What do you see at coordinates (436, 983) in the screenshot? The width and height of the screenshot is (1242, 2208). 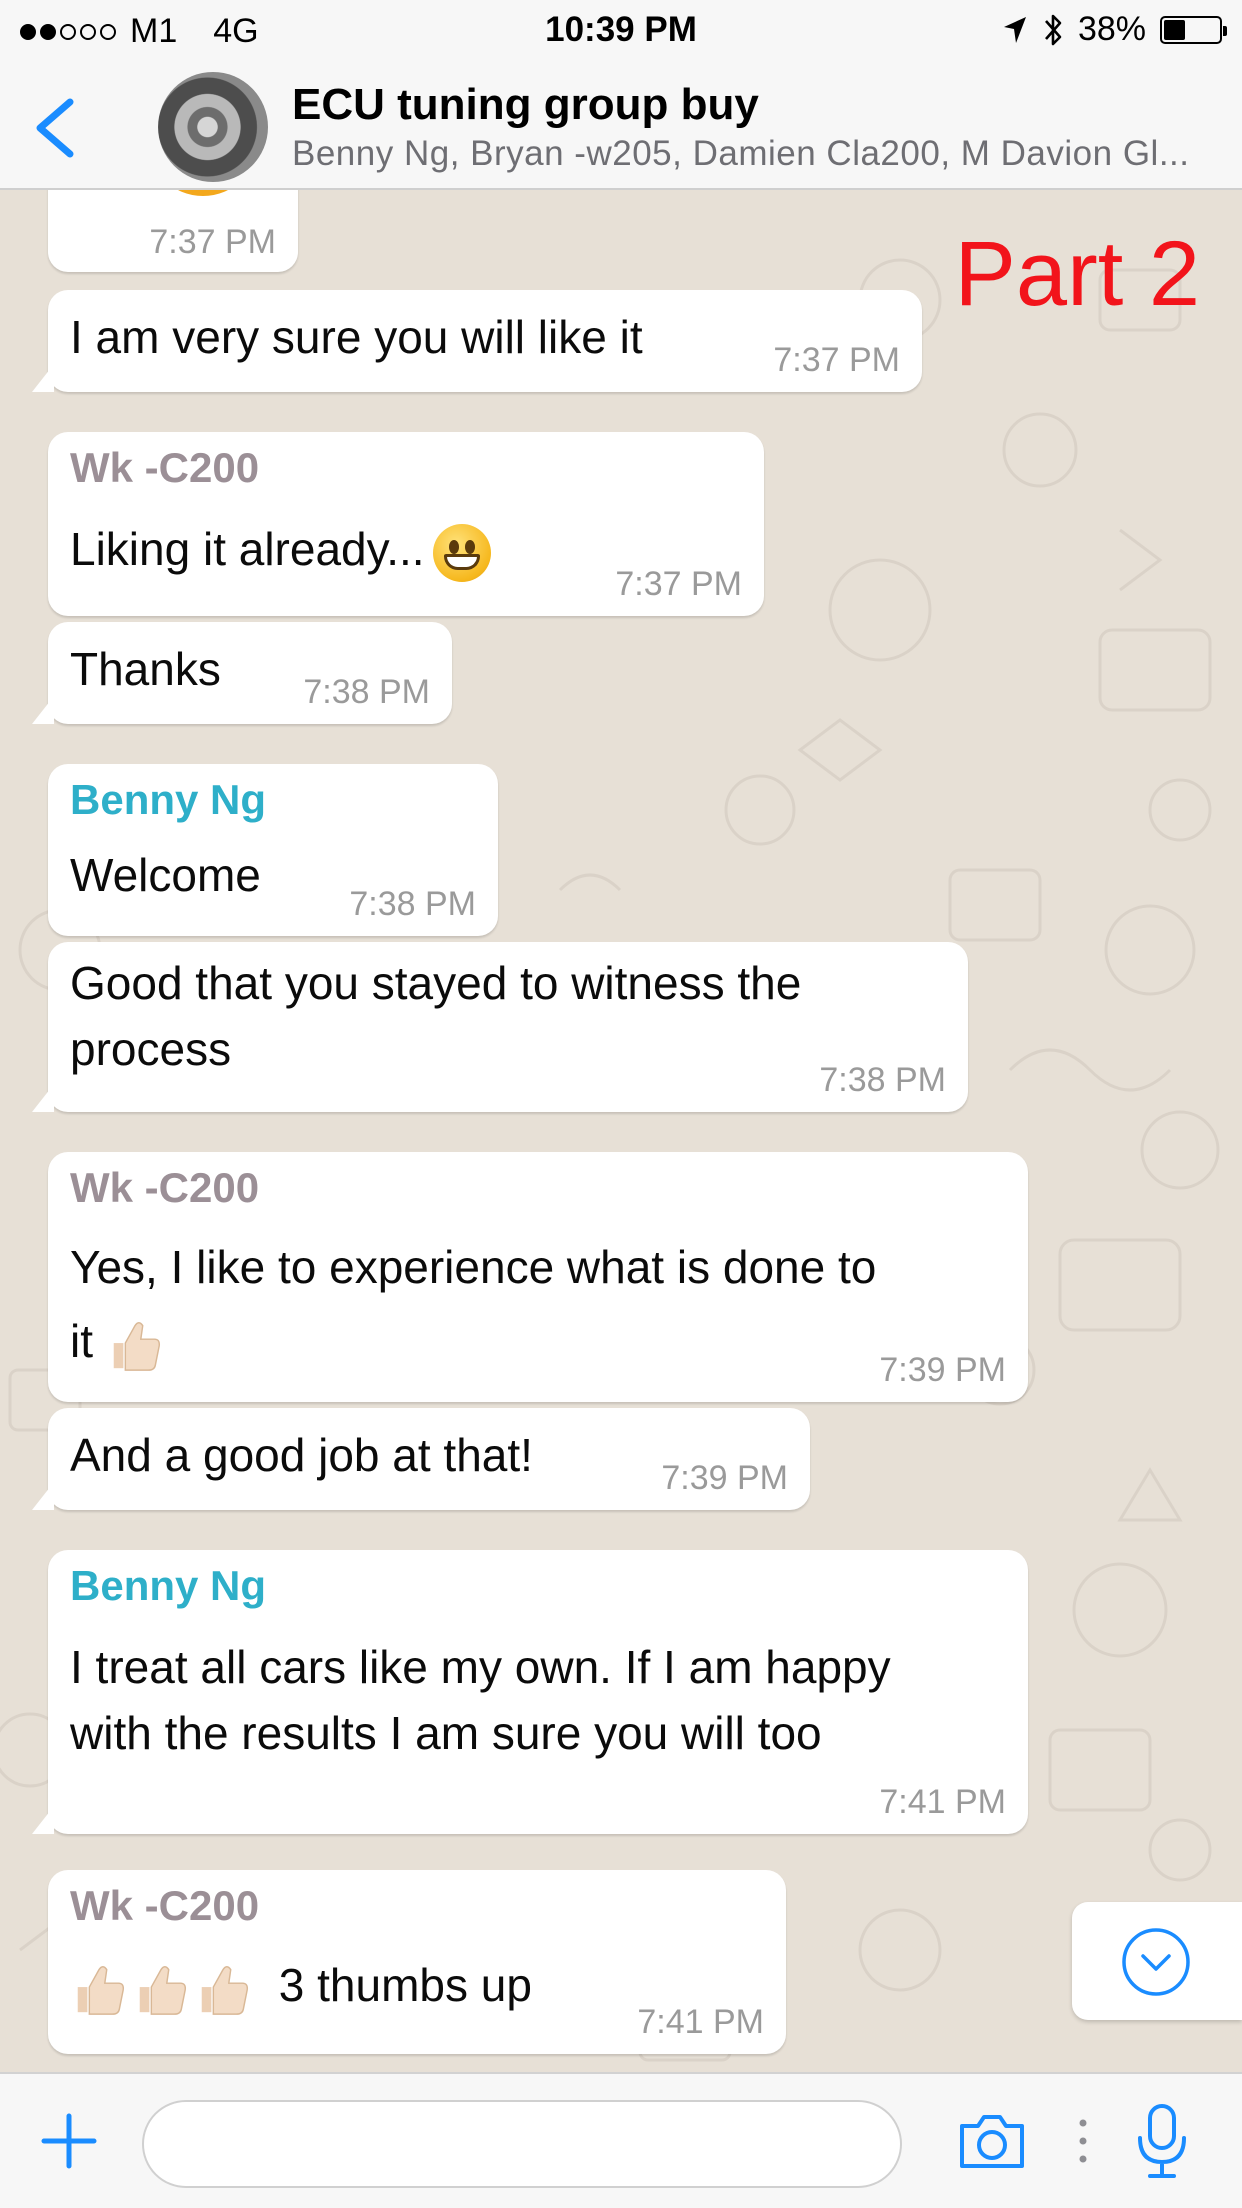 I see `message-text: Good that you stayed to witness the` at bounding box center [436, 983].